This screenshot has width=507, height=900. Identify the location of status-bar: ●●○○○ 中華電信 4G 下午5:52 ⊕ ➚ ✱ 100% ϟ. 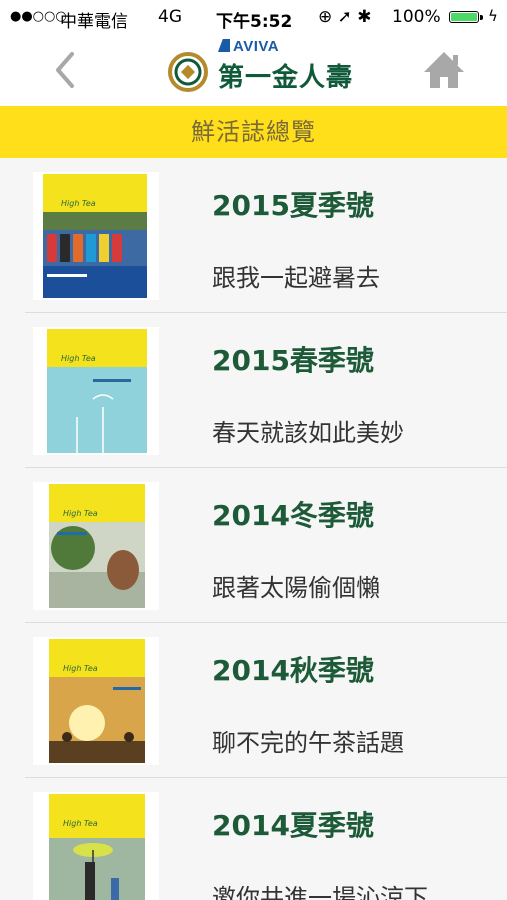
(253, 18).